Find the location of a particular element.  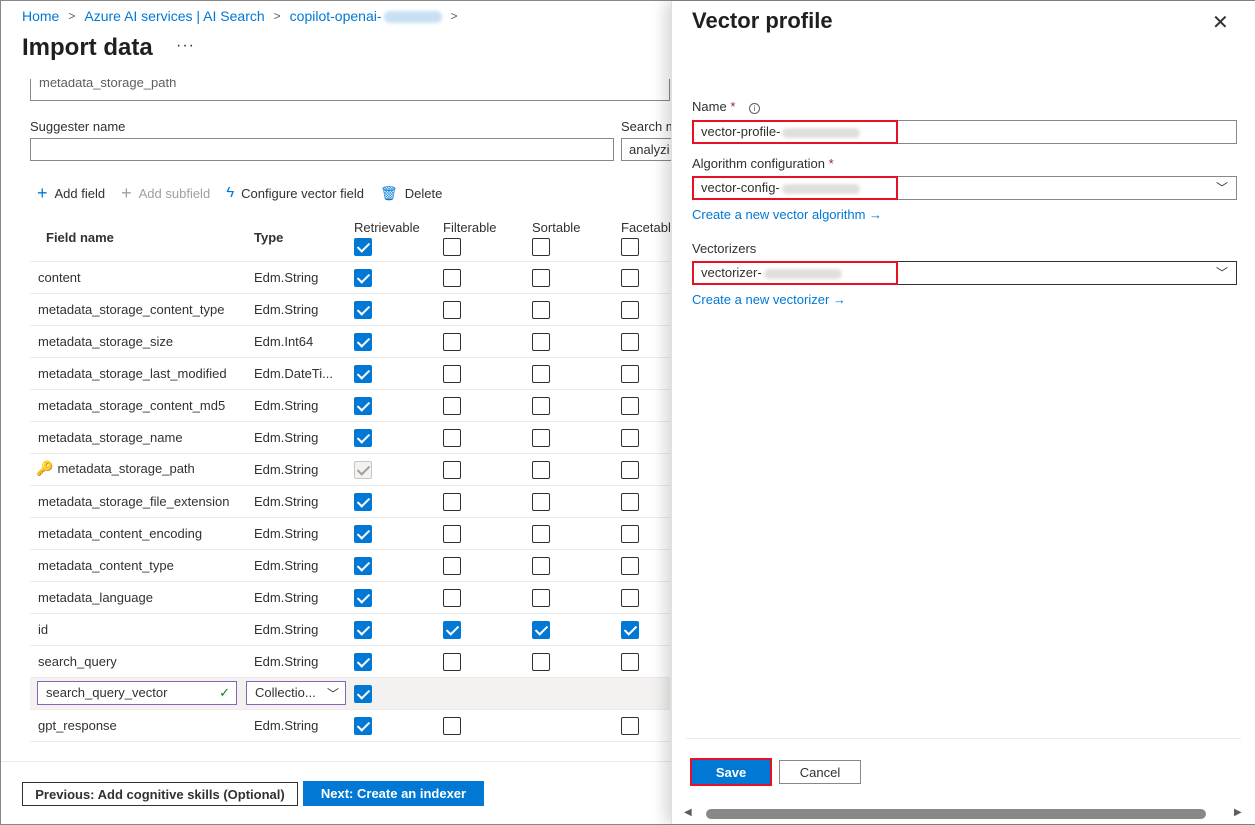

field-type-select: Collectio... ﹀ is located at coordinates (296, 693).